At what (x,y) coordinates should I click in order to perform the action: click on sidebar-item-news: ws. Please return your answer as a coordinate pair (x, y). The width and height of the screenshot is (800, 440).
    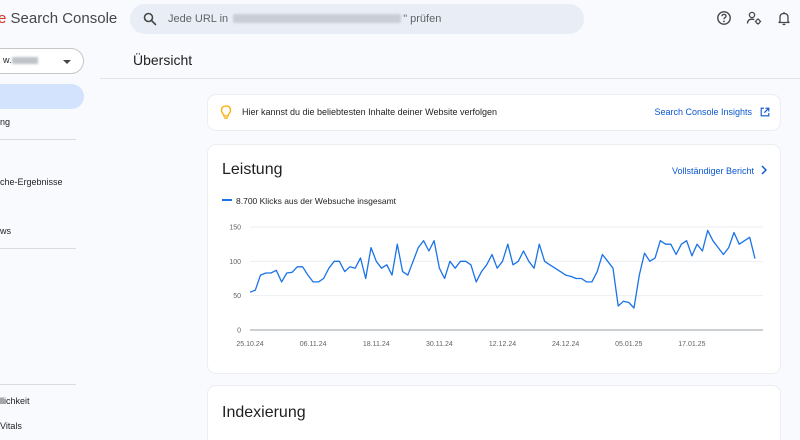
    Looking at the image, I should click on (5, 231).